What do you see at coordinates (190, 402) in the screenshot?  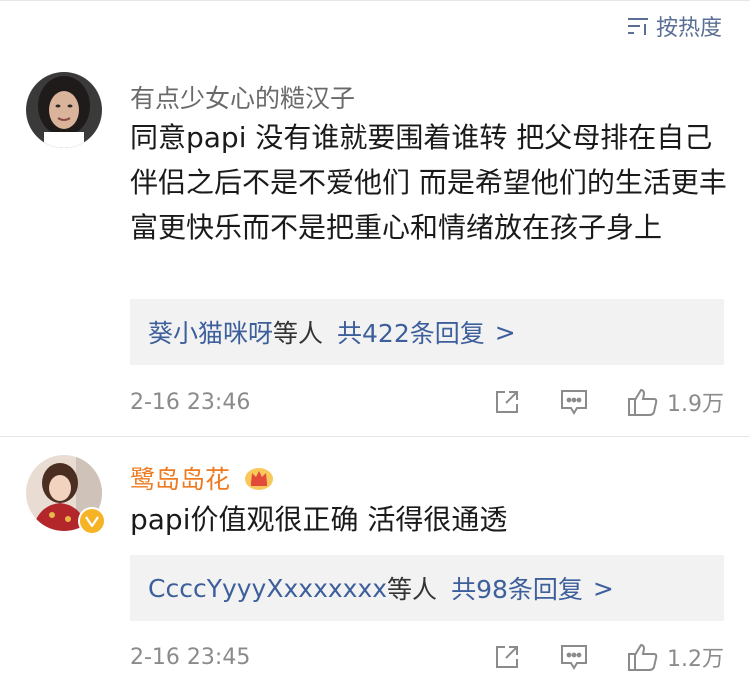 I see `timestamp: 2-16 23:46` at bounding box center [190, 402].